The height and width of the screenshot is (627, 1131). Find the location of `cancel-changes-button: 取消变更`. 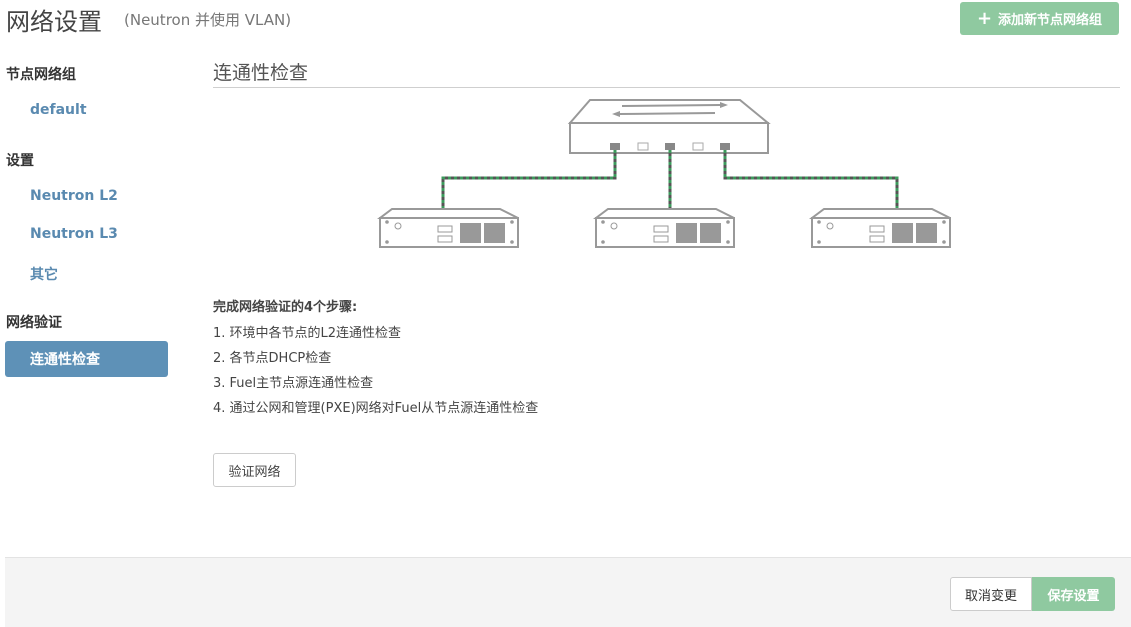

cancel-changes-button: 取消变更 is located at coordinates (991, 594).